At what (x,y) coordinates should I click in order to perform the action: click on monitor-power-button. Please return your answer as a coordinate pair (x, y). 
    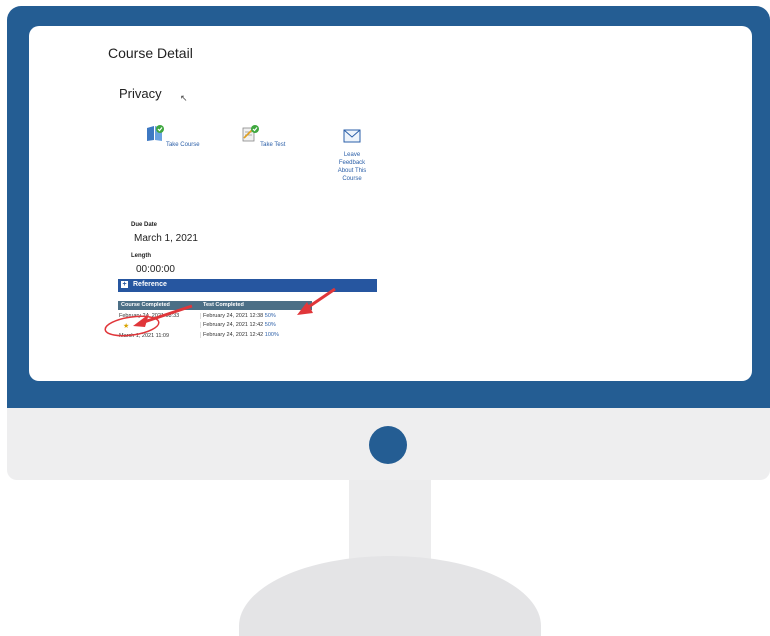
    Looking at the image, I should click on (388, 445).